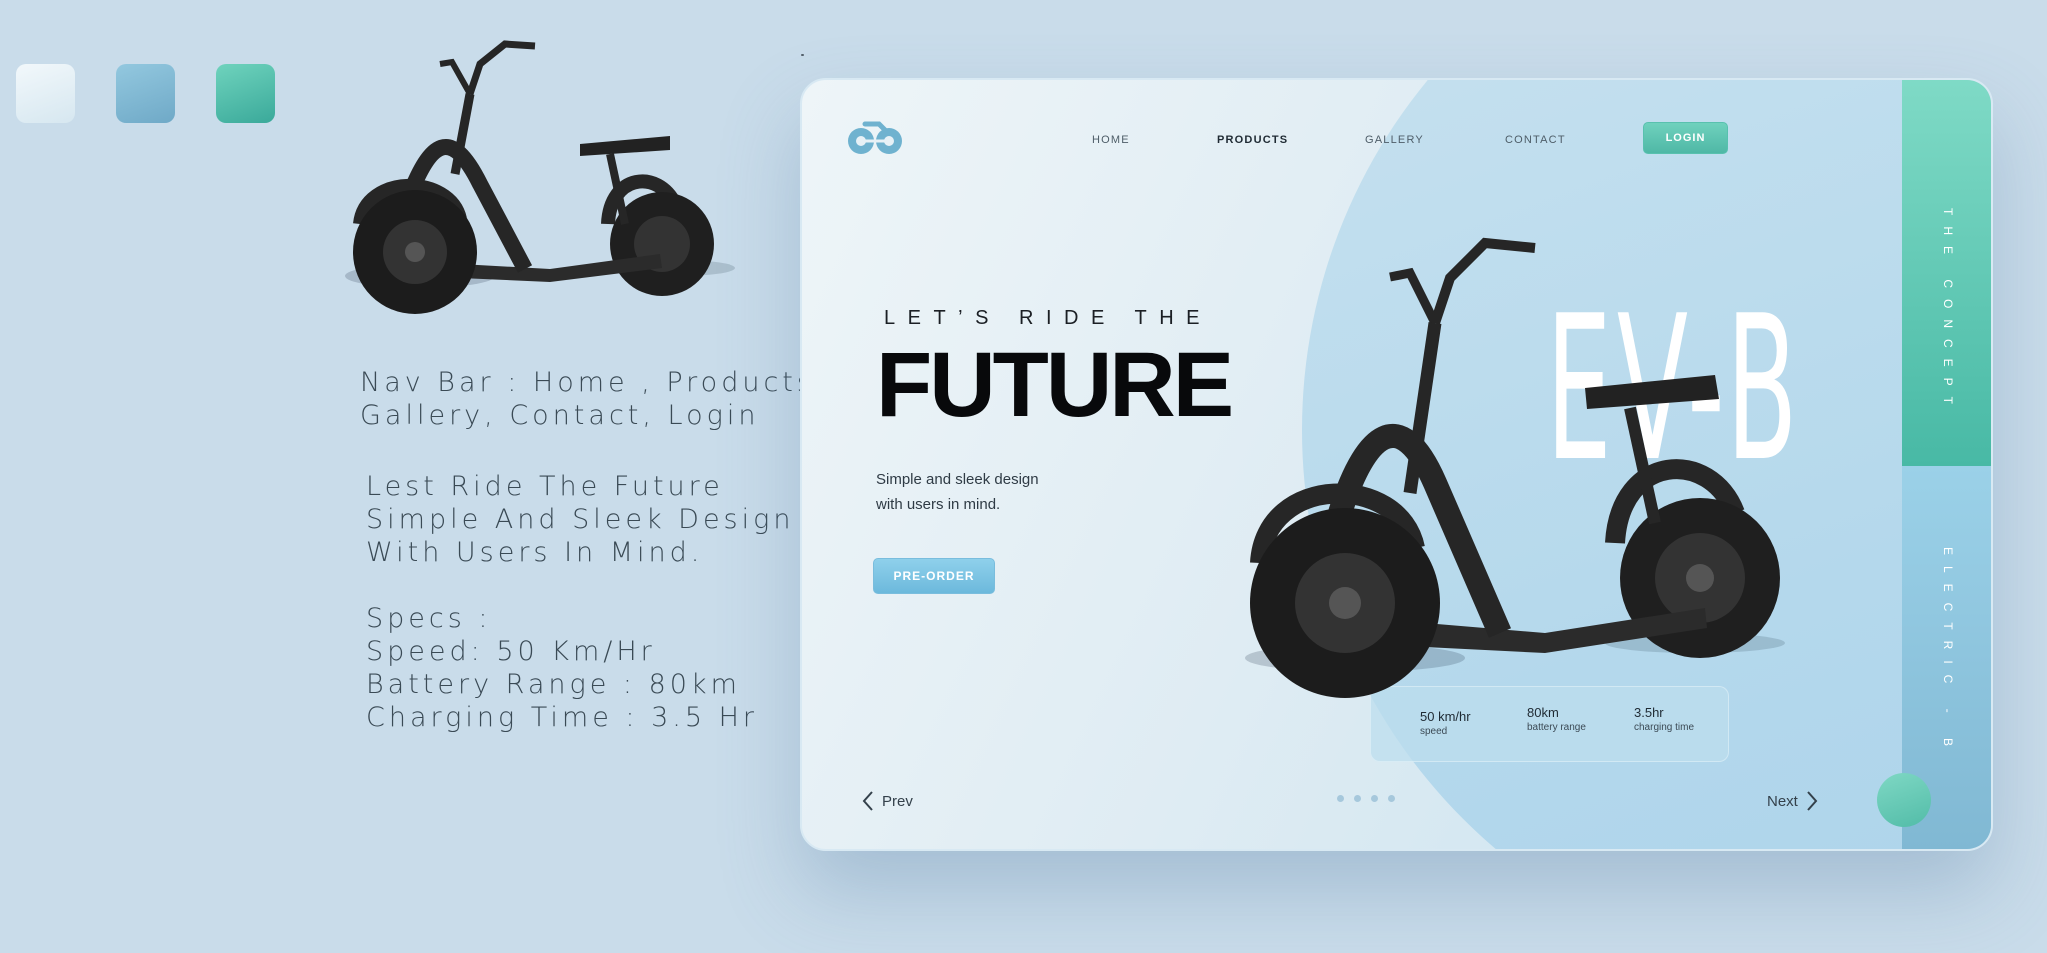  Describe the element at coordinates (1048, 318) in the screenshot. I see `hero-tagline: LET’S RIDE THE` at that location.